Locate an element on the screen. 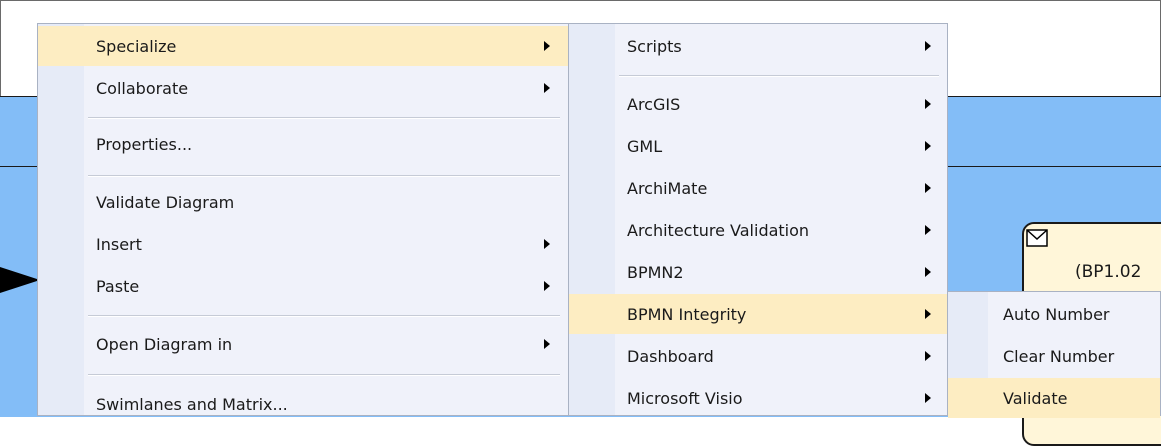 The width and height of the screenshot is (1161, 446). menu-item-insert: Insert is located at coordinates (303, 244).